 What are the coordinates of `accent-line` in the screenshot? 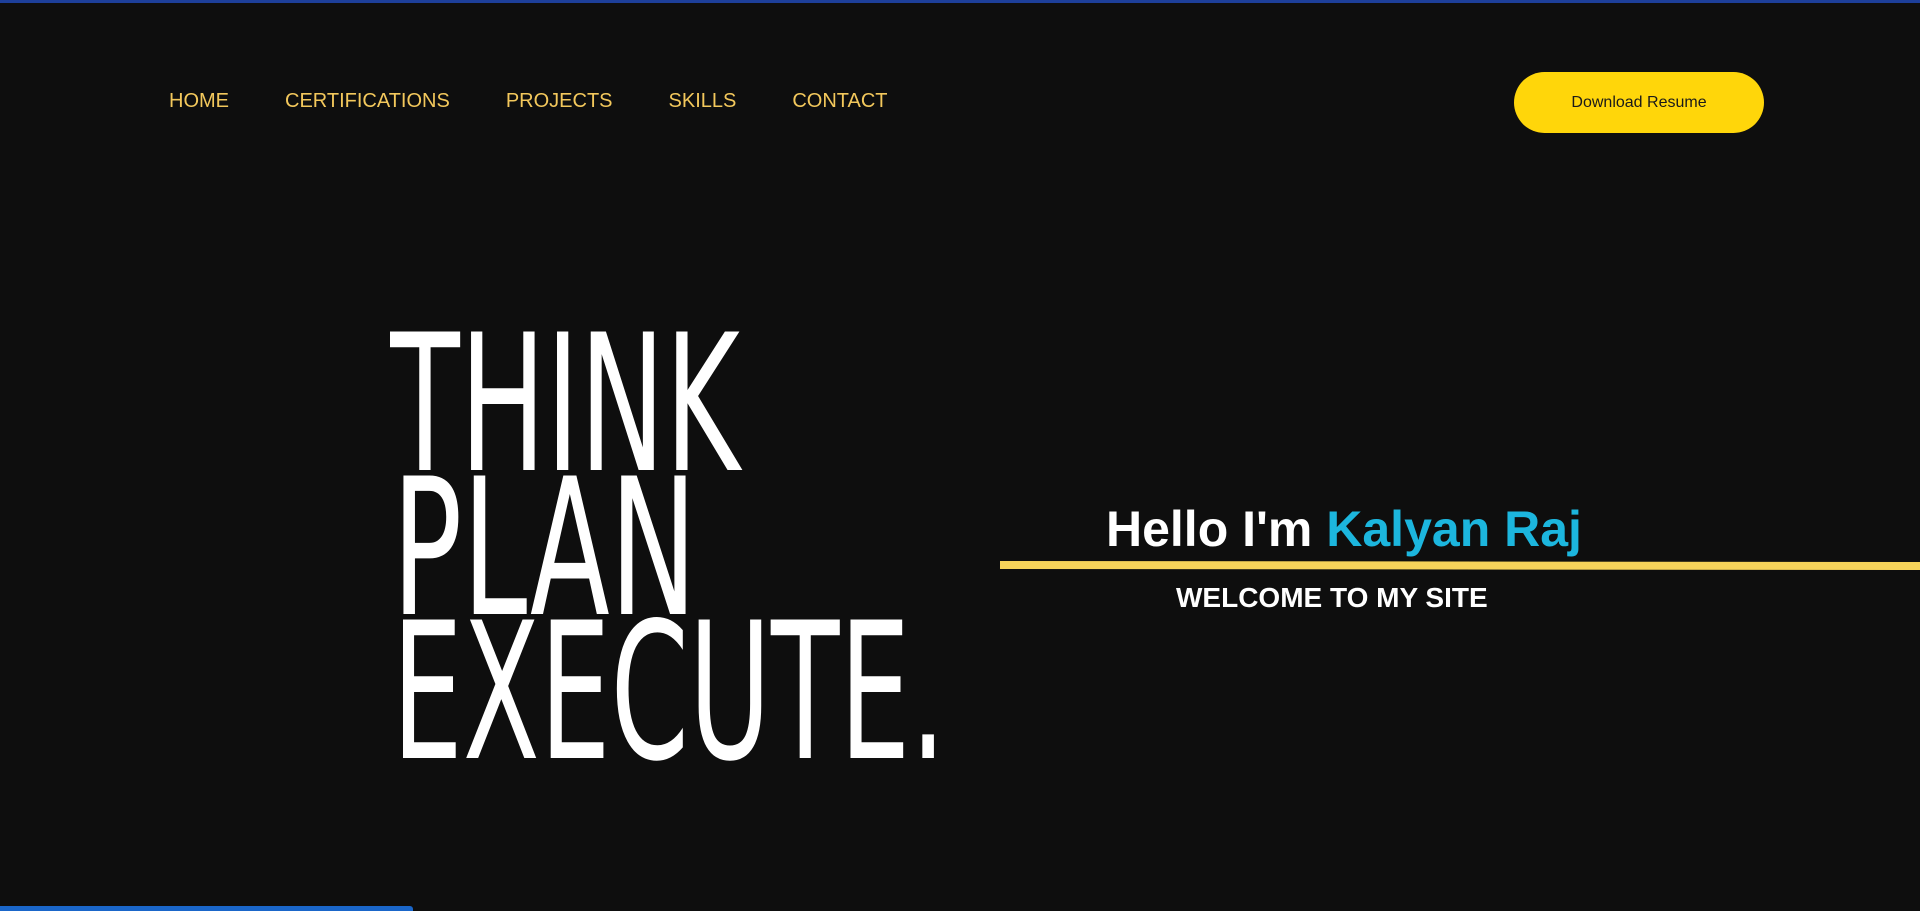 It's located at (1460, 565).